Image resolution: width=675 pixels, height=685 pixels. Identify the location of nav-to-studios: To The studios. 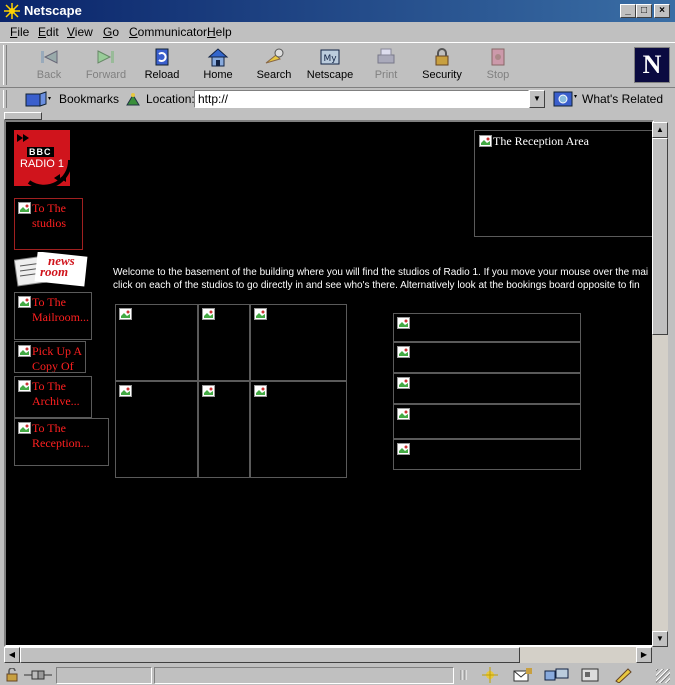
(48, 224).